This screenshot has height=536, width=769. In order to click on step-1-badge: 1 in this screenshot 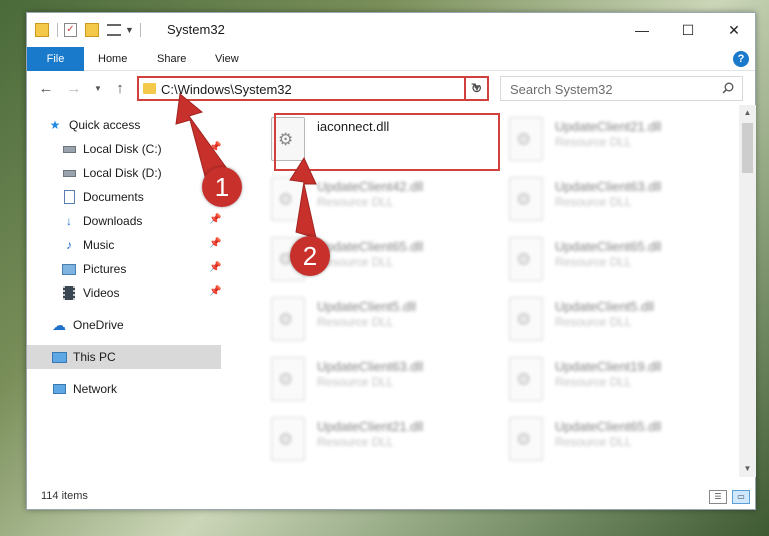, I will do `click(222, 187)`.